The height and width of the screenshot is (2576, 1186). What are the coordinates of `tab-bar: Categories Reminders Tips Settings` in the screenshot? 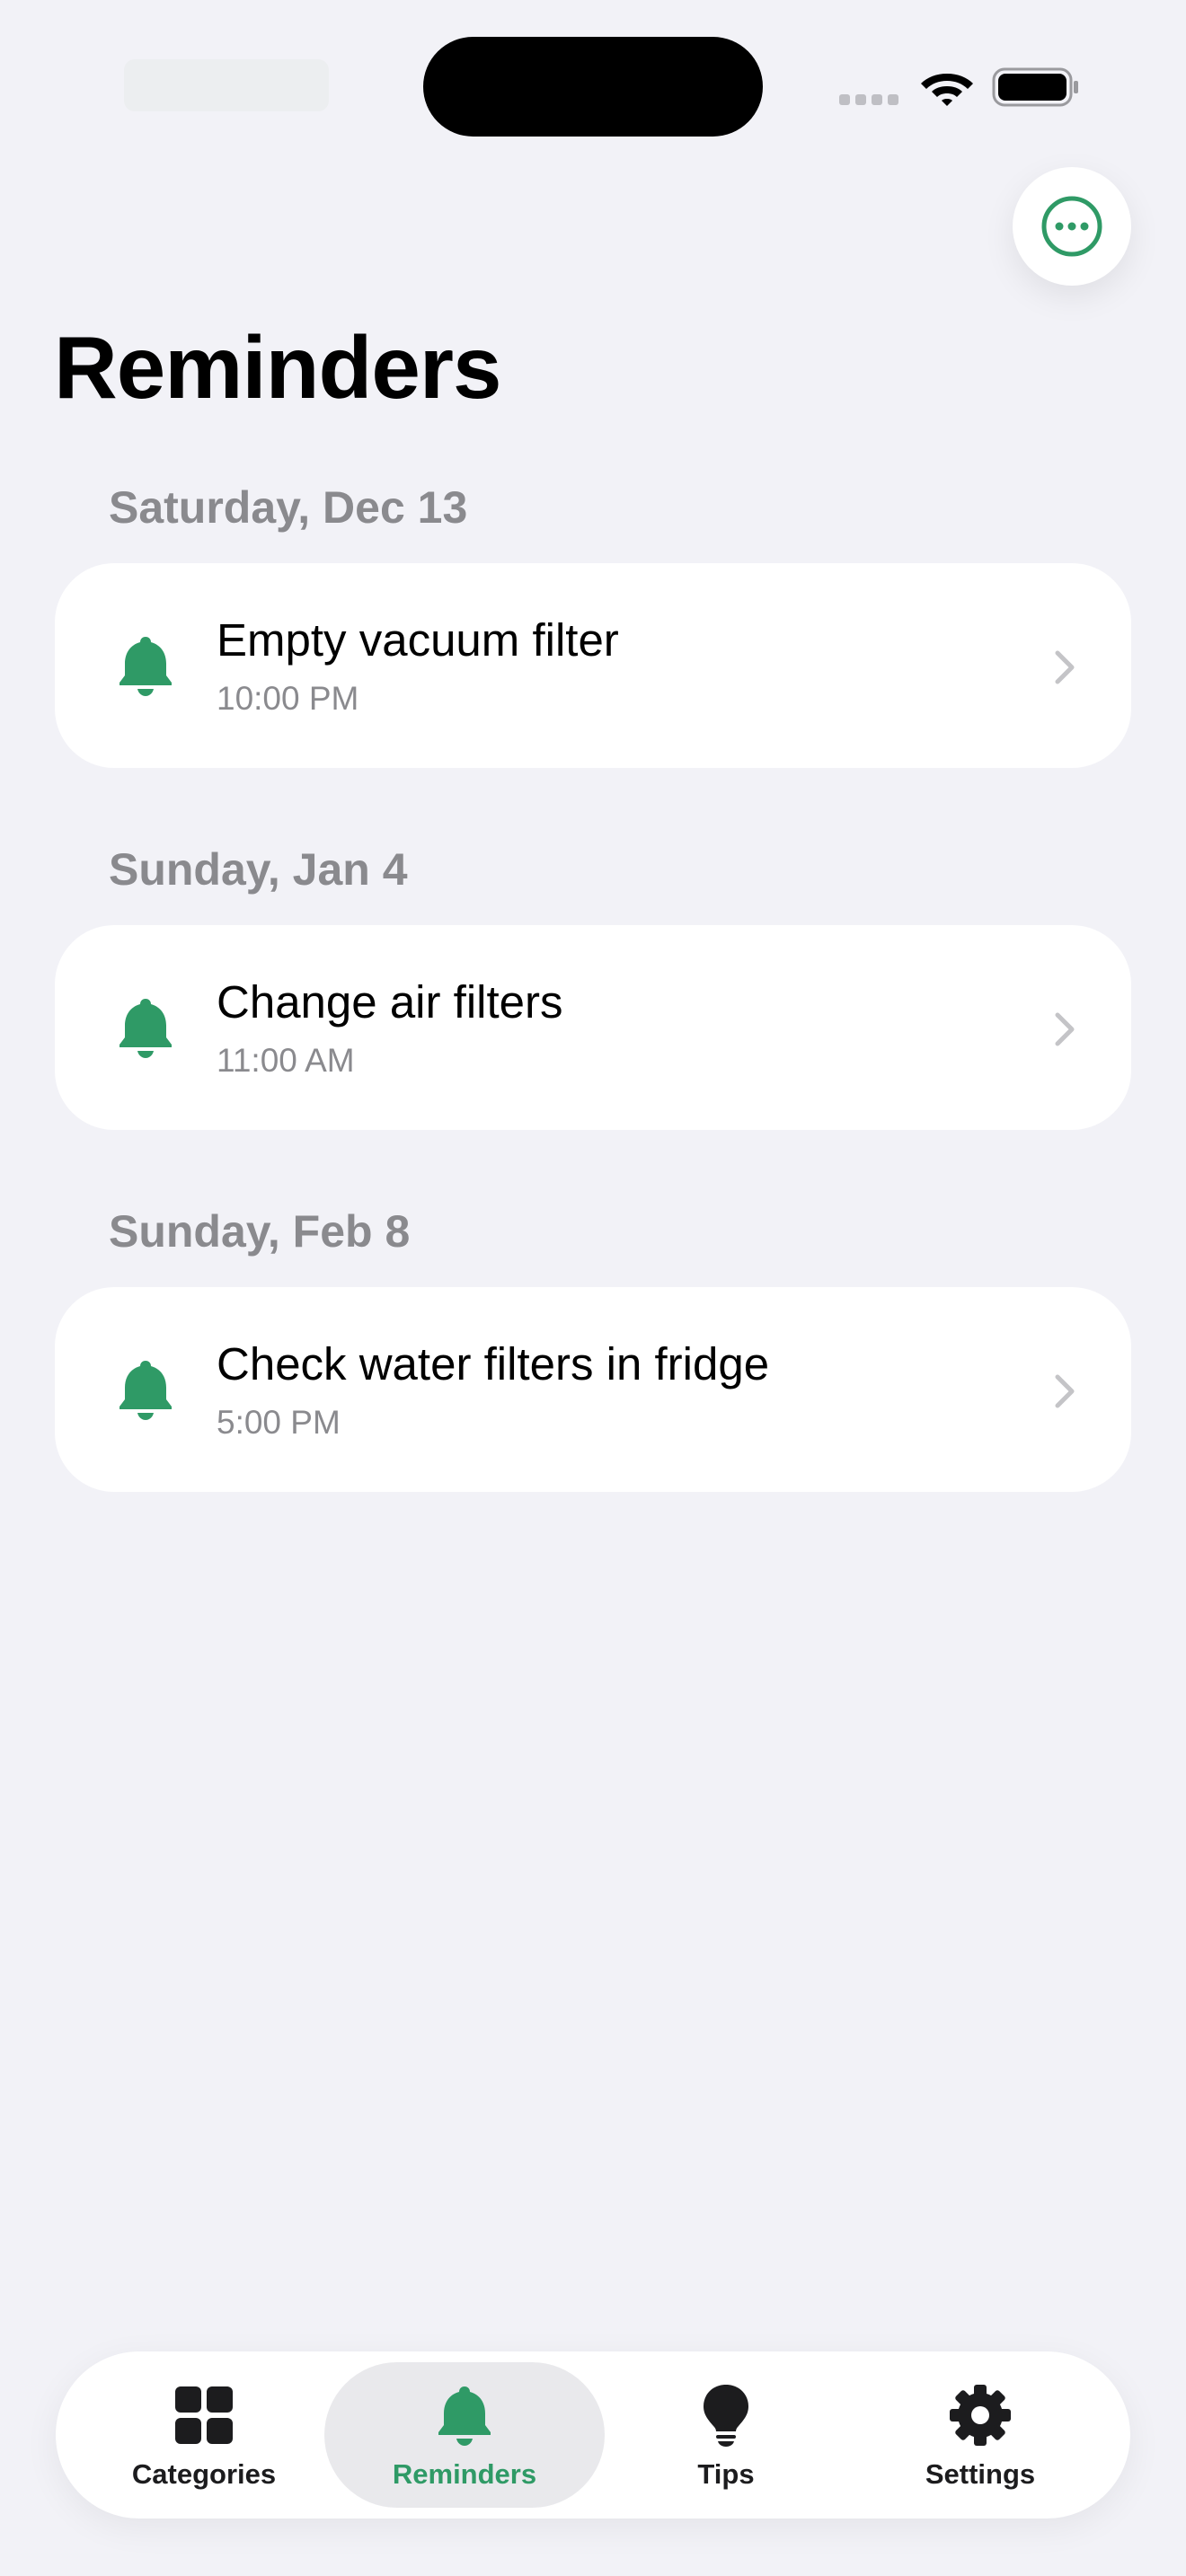 It's located at (593, 2435).